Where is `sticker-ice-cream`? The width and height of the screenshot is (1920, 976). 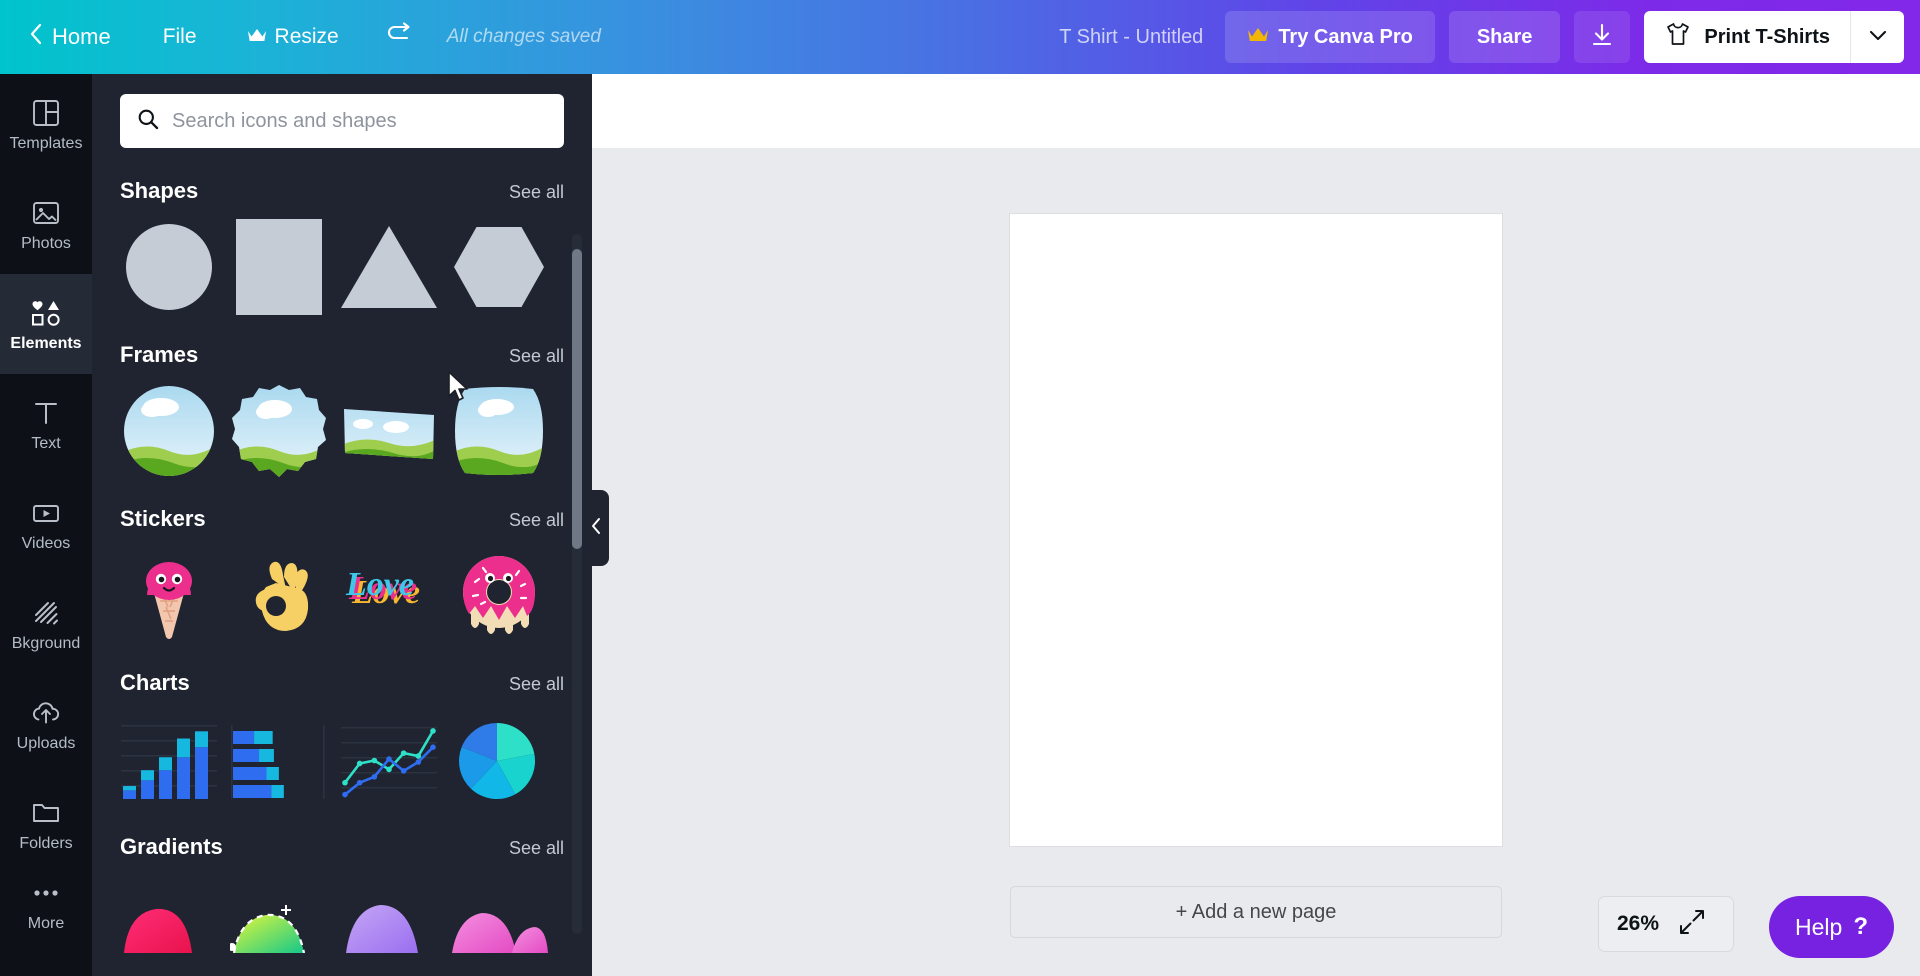
sticker-ice-cream is located at coordinates (169, 595).